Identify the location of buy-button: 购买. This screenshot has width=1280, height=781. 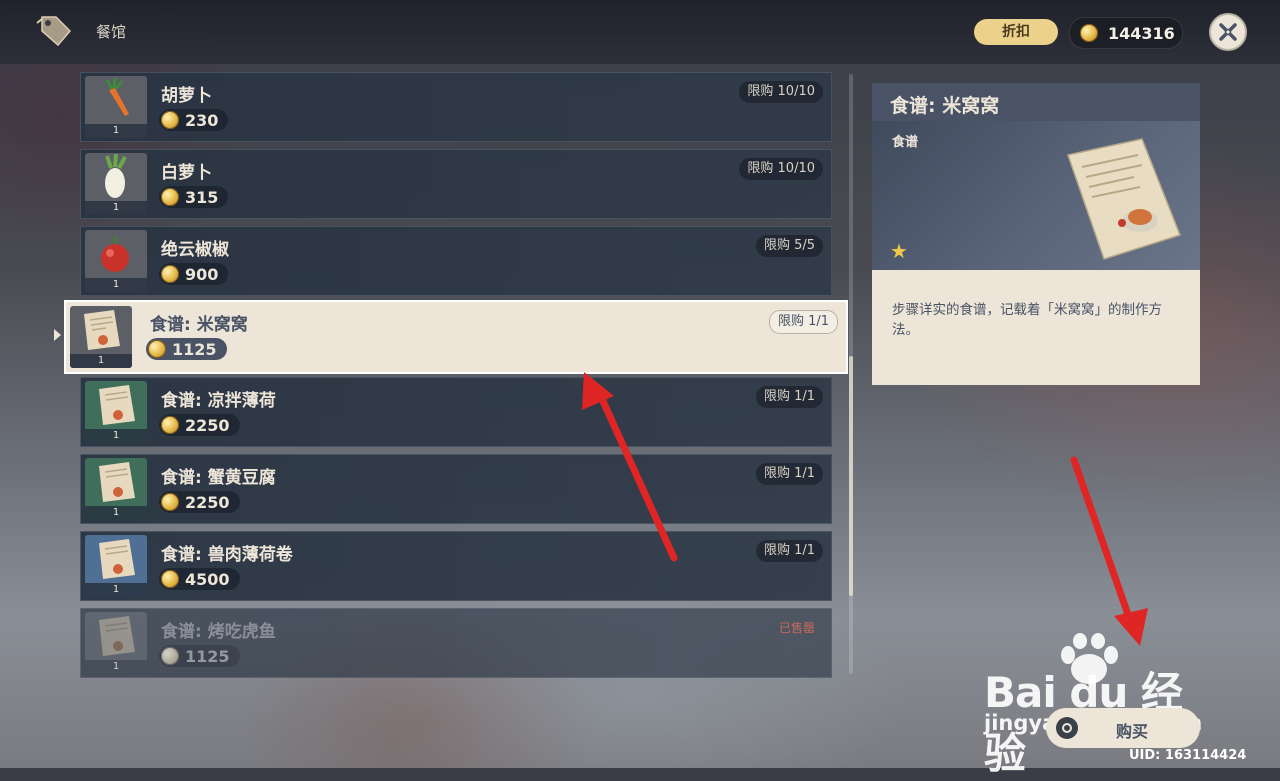
(1123, 728).